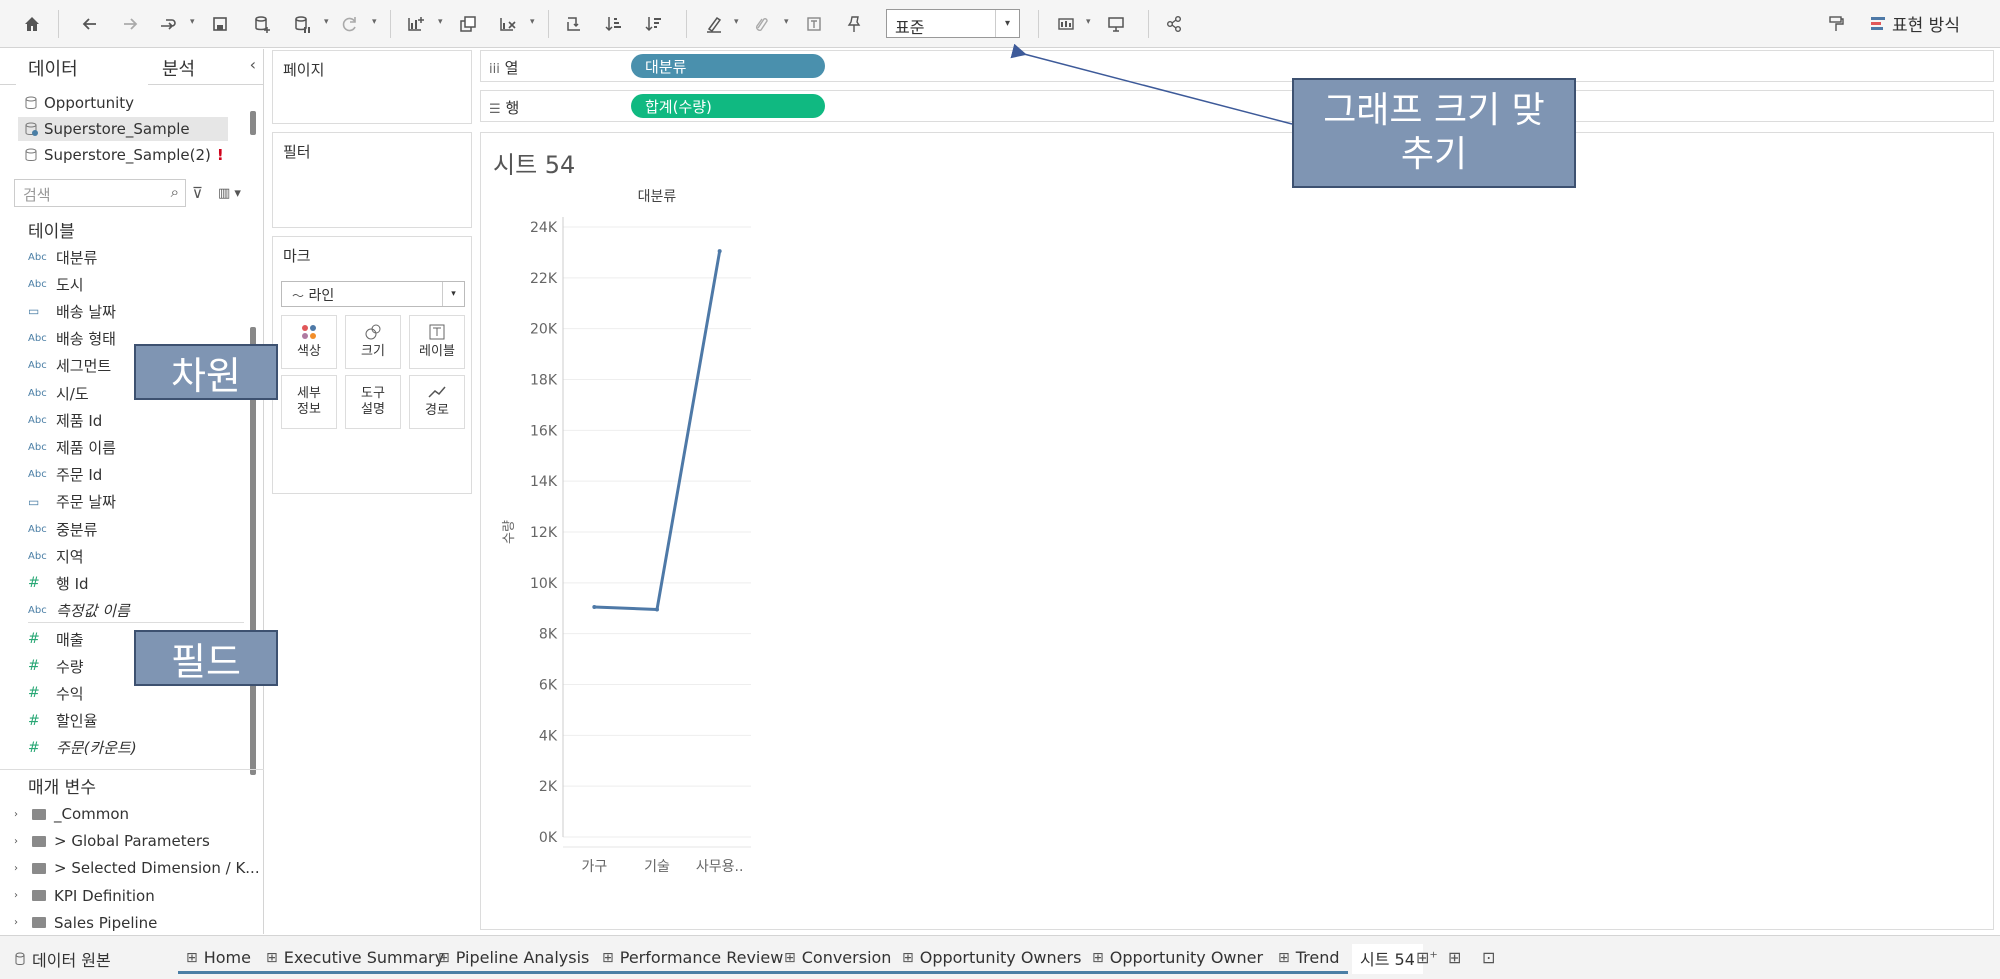  What do you see at coordinates (121, 155) in the screenshot?
I see `datasource-superstore-sample-2: Superstore_Sample(2) !` at bounding box center [121, 155].